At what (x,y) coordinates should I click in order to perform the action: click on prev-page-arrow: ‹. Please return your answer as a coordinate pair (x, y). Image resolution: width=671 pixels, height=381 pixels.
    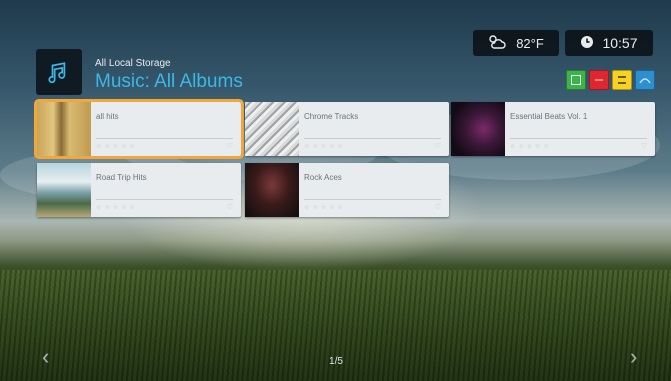
    Looking at the image, I should click on (45, 357).